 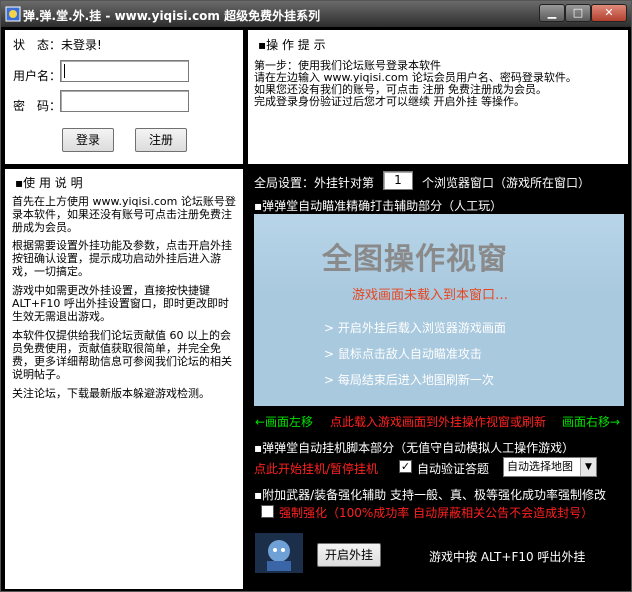 What do you see at coordinates (398, 180) in the screenshot?
I see `browser-window-input: 1` at bounding box center [398, 180].